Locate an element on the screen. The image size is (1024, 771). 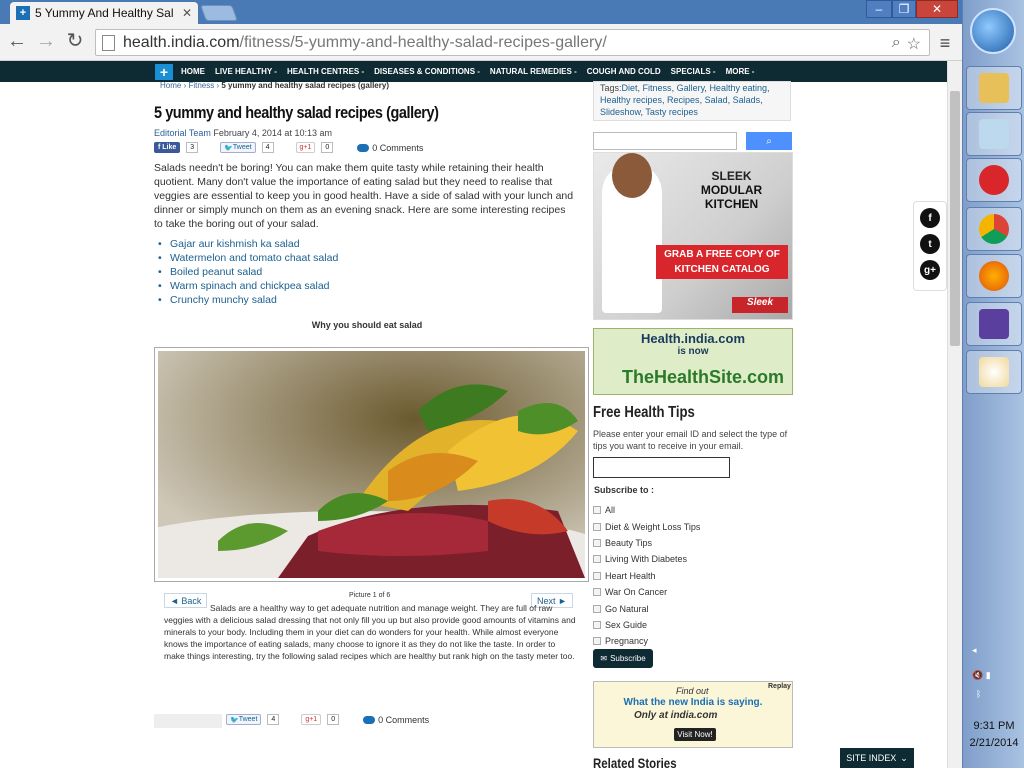
taskbar-firefox is located at coordinates (994, 276).